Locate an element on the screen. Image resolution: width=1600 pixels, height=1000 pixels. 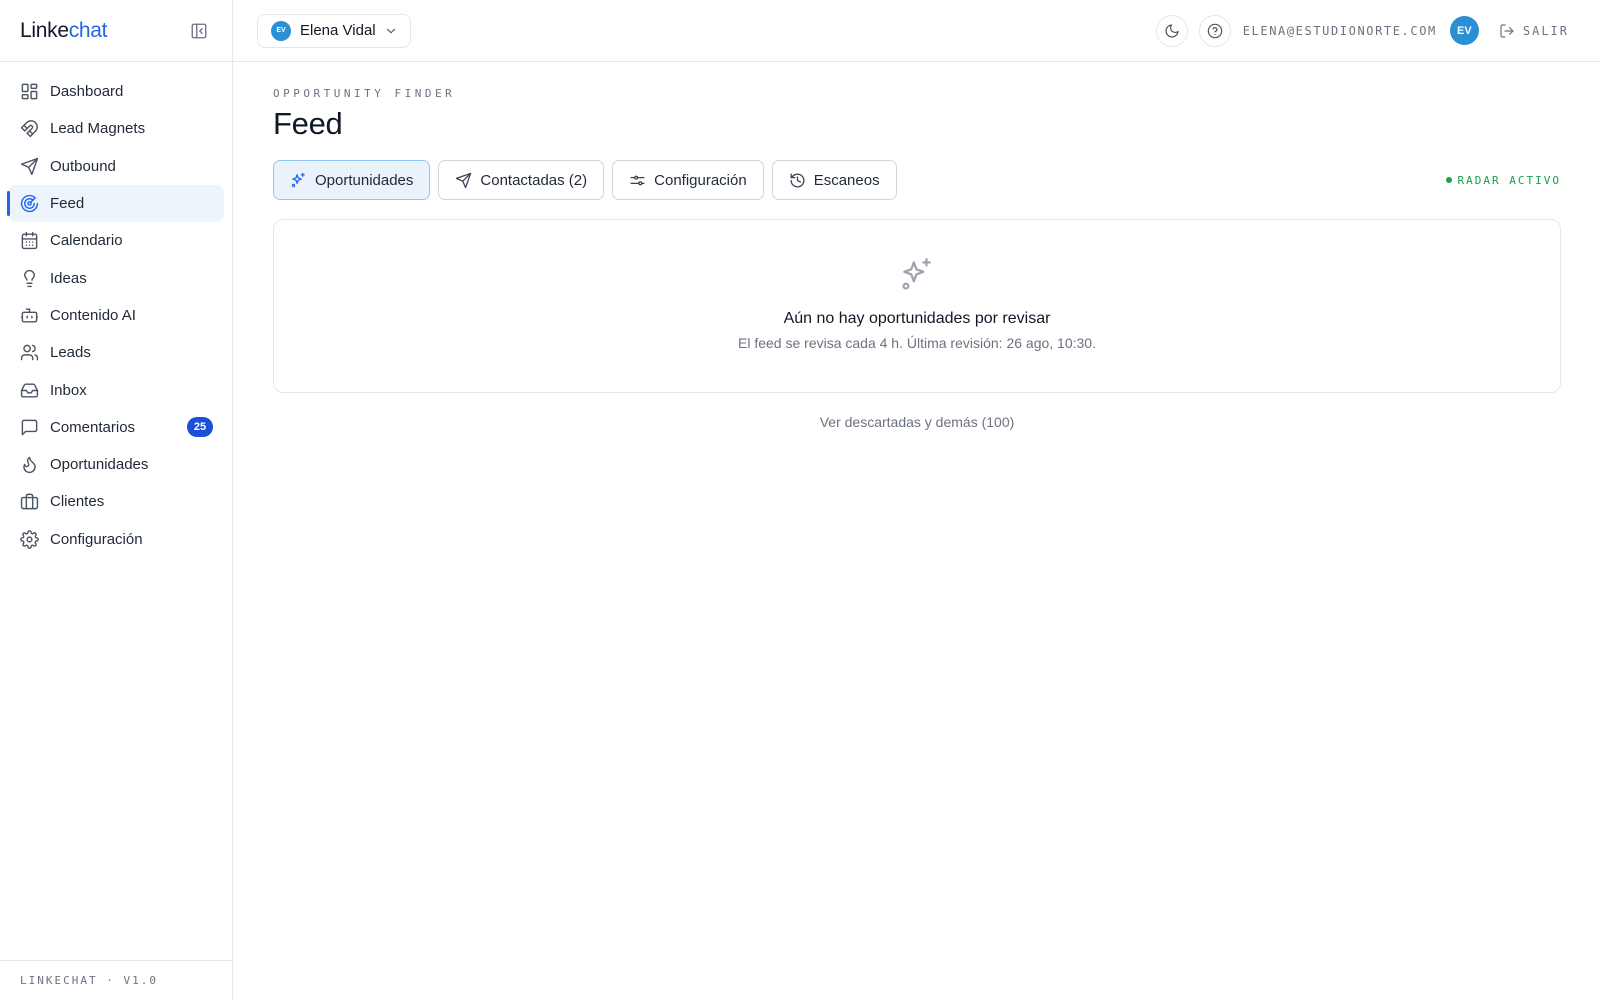
comment-count-badge: 25 is located at coordinates (200, 427).